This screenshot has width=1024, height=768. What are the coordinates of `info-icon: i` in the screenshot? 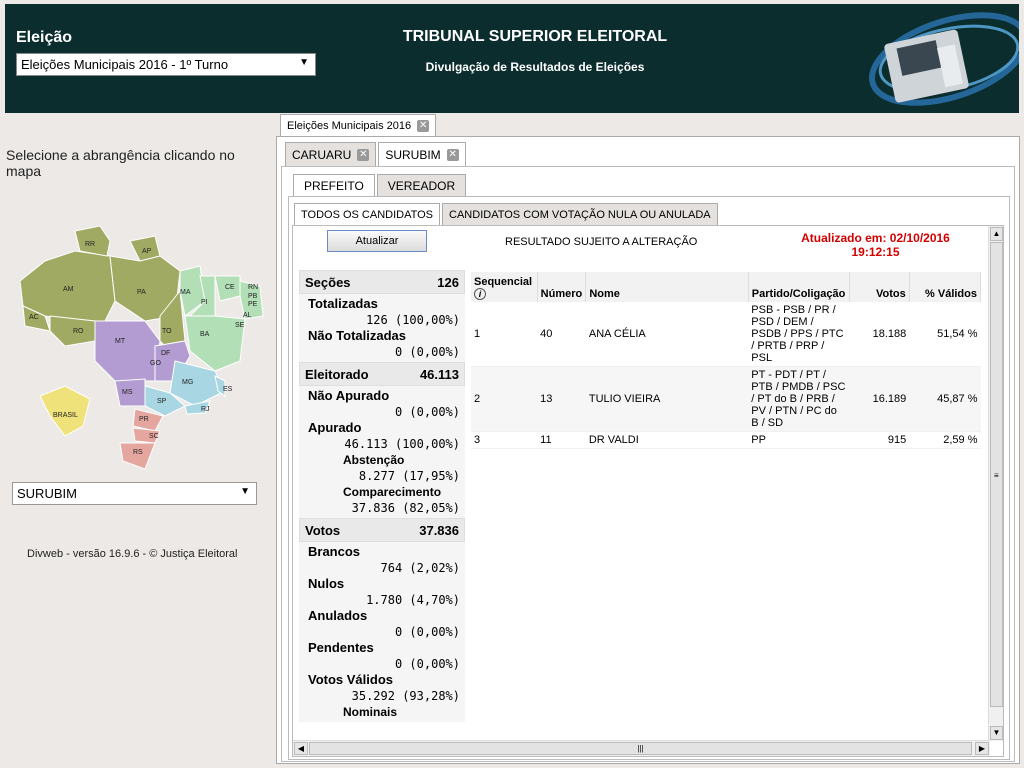 It's located at (480, 294).